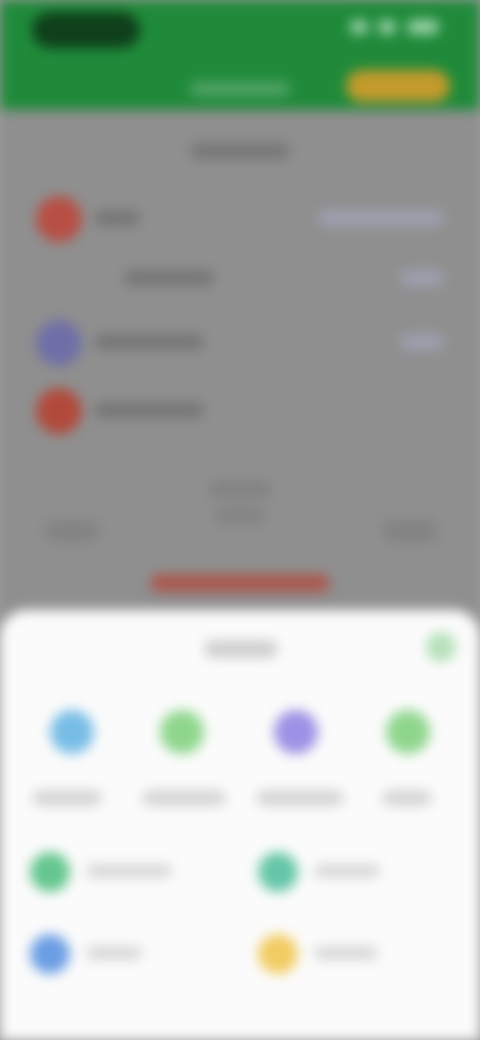 Image resolution: width=480 pixels, height=1040 pixels. What do you see at coordinates (72, 732) in the screenshot?
I see `share-icon` at bounding box center [72, 732].